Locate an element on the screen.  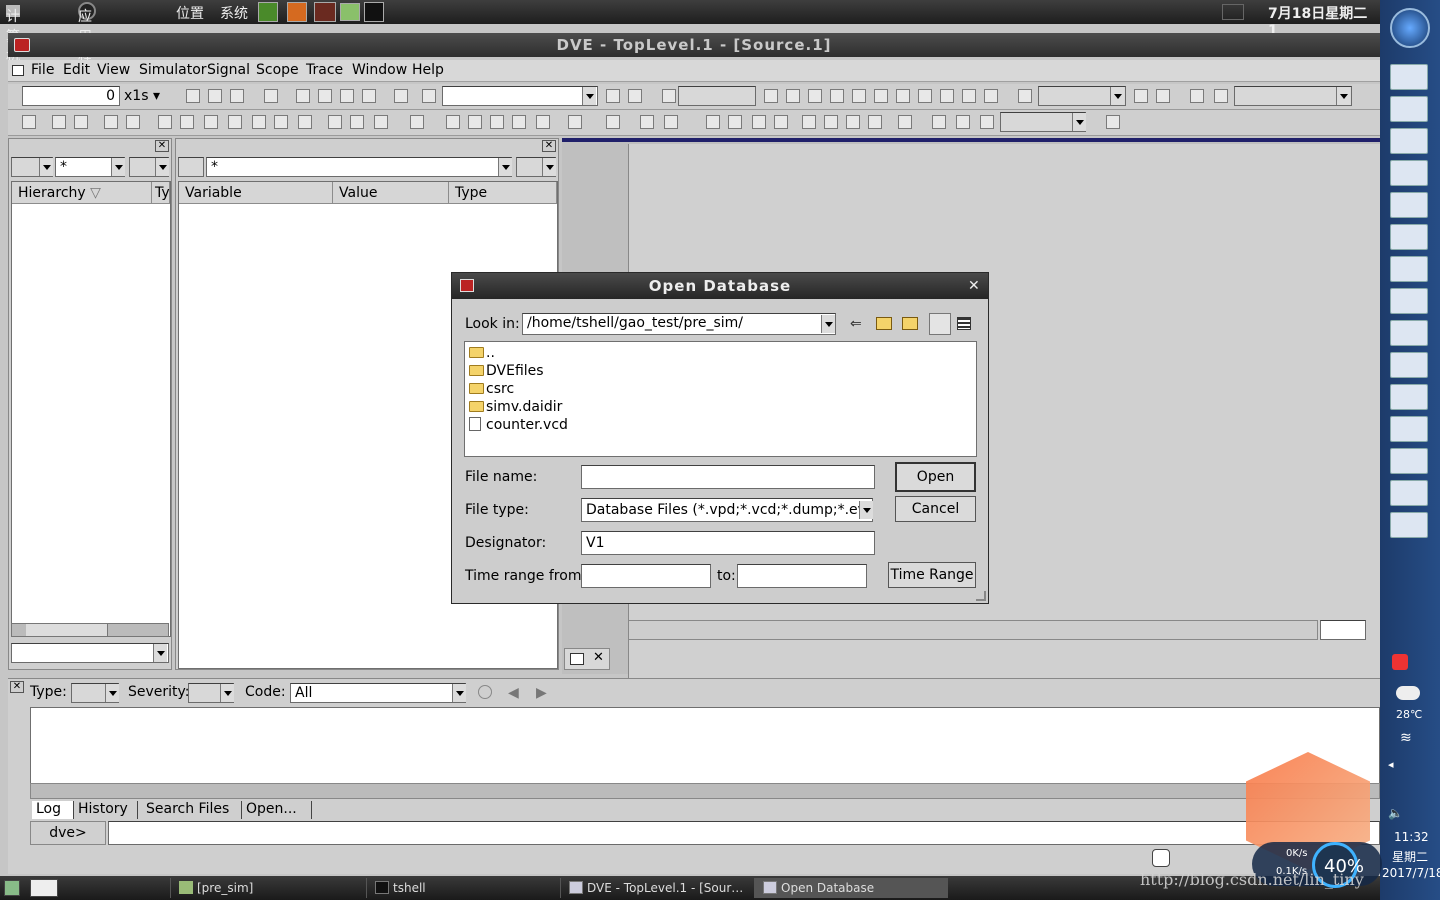
zoom-prev-icon is located at coordinates (939, 122).